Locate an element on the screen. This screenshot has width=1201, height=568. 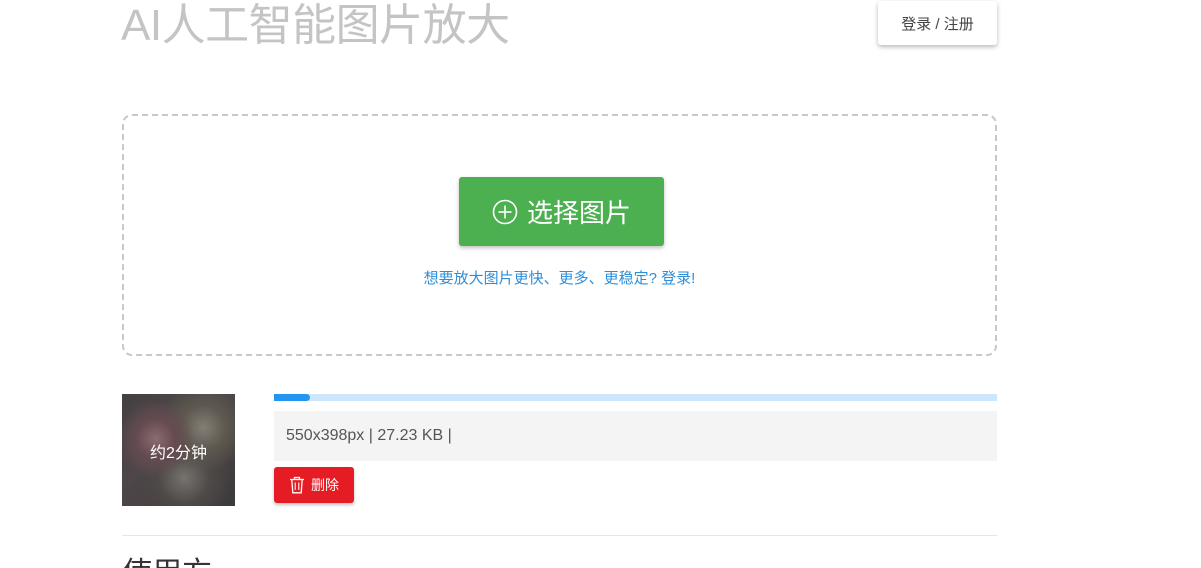
eta-label: 约2分钟 is located at coordinates (178, 453).